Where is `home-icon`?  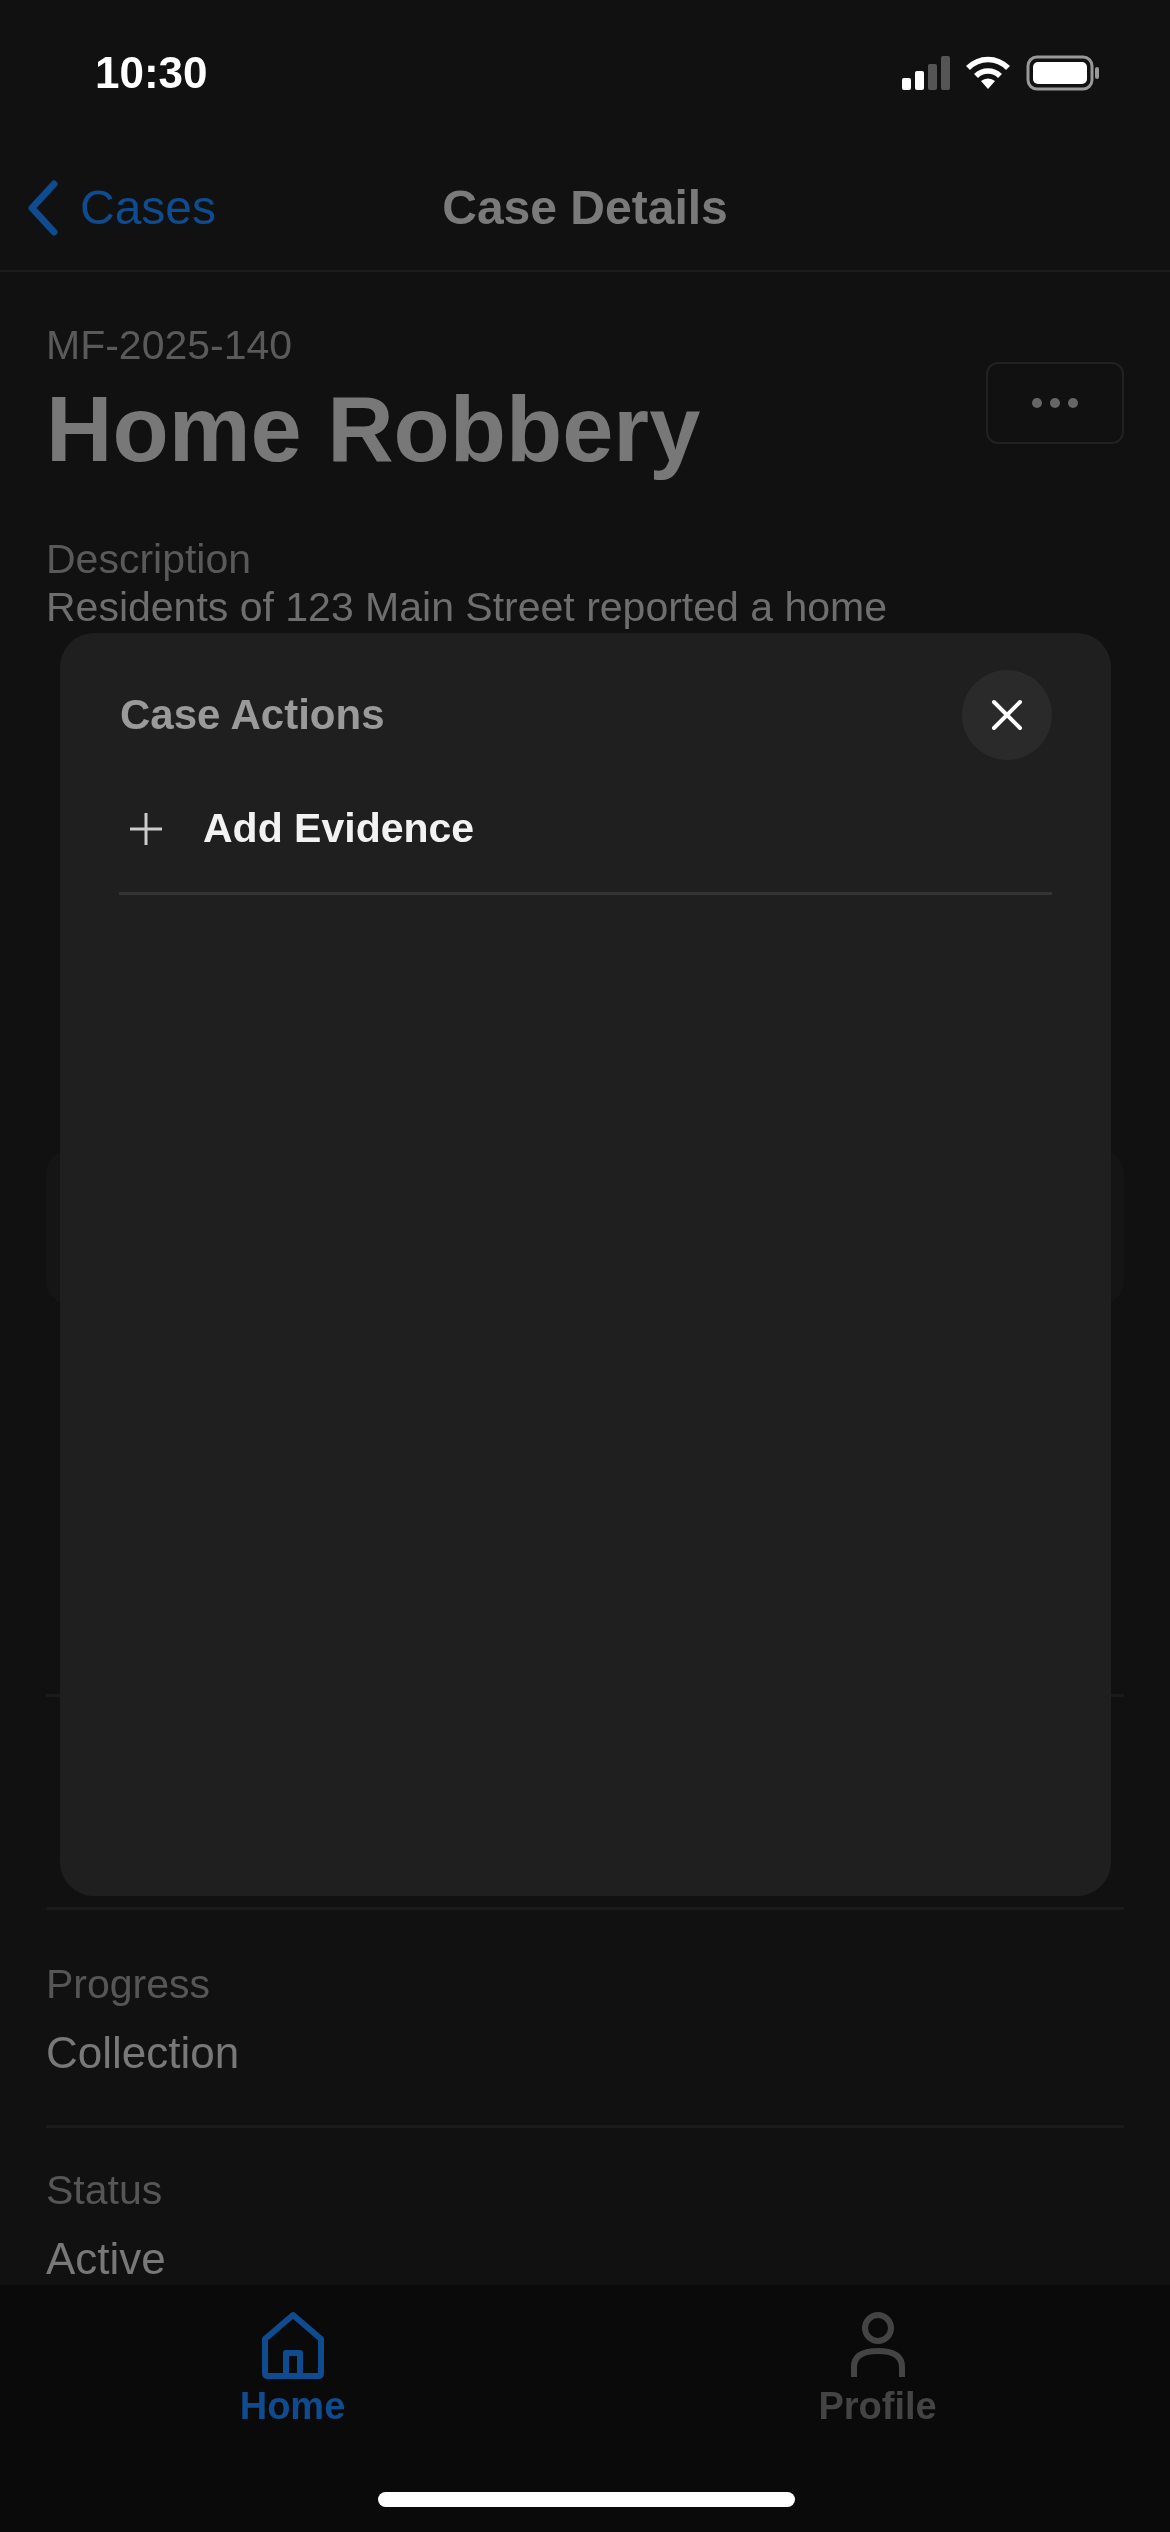 home-icon is located at coordinates (292, 2345).